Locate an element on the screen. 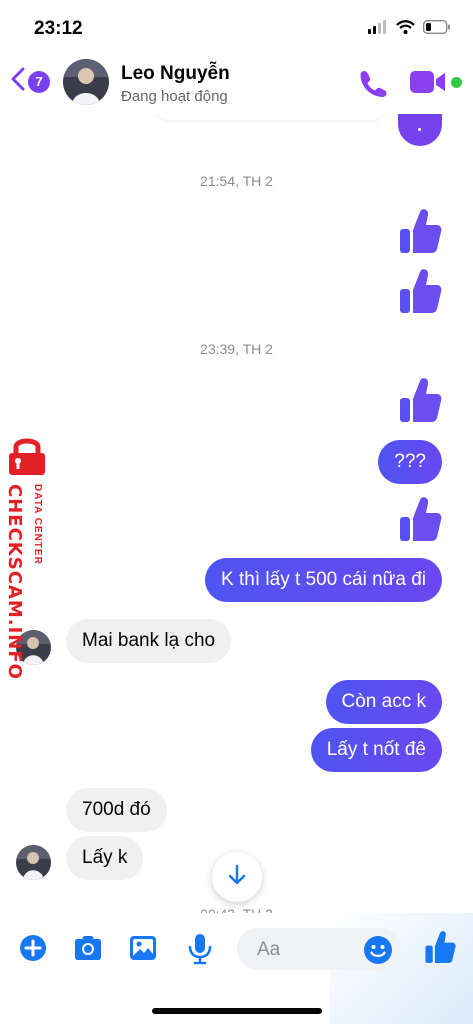 The image size is (473, 1024). status-icons is located at coordinates (409, 29).